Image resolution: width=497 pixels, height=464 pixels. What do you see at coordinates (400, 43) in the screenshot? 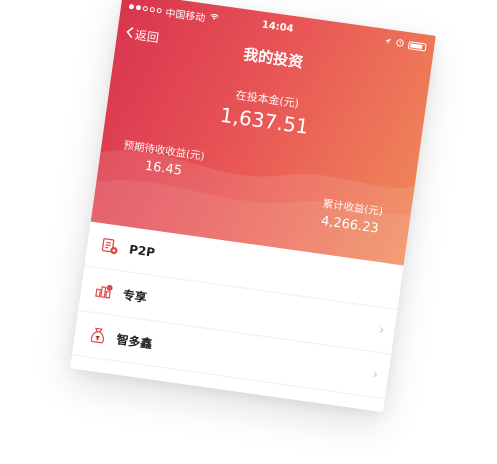
I see `alarm-icon` at bounding box center [400, 43].